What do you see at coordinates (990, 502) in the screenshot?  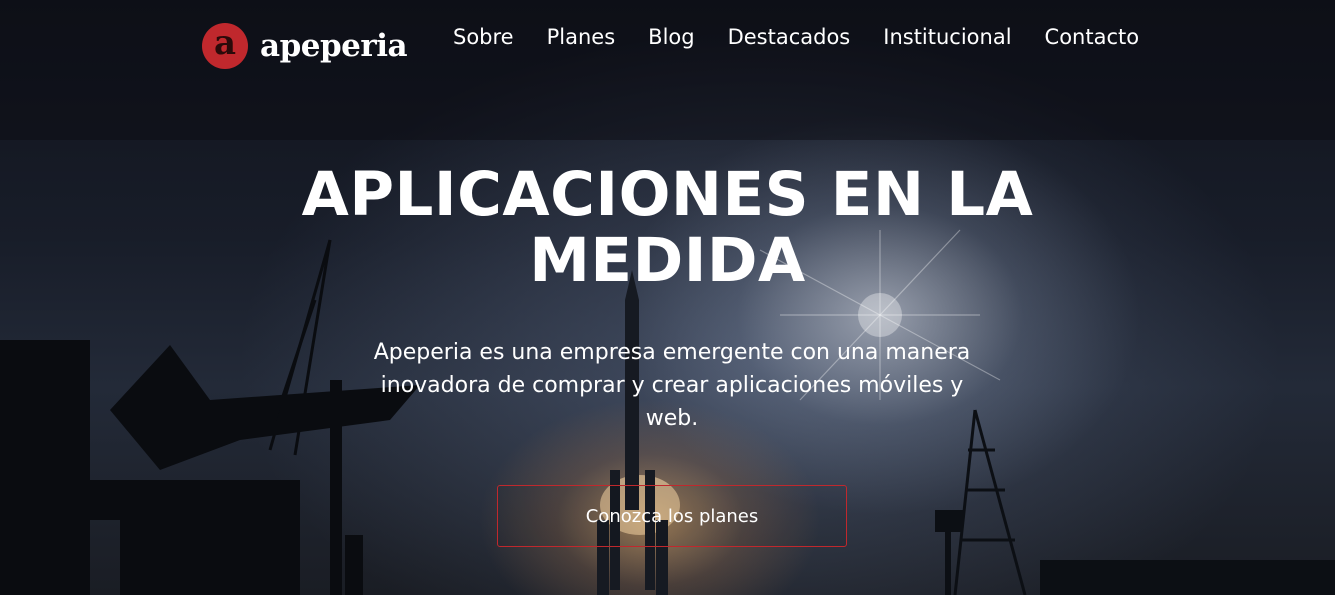 I see `launch-tower-right-icon` at bounding box center [990, 502].